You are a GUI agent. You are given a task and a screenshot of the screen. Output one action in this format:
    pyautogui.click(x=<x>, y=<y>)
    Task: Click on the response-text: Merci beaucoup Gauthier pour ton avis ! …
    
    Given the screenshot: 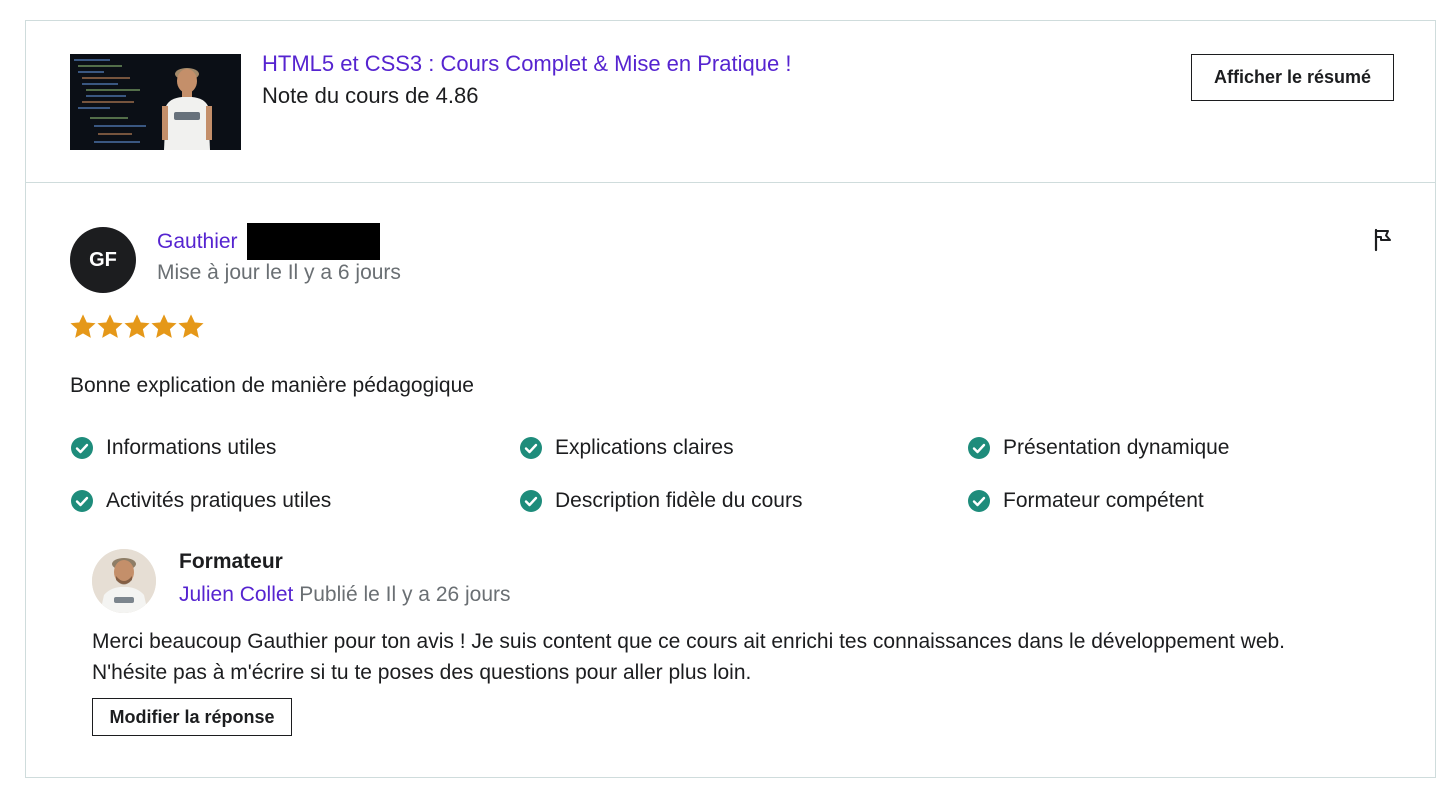 What is the action you would take?
    pyautogui.click(x=742, y=657)
    